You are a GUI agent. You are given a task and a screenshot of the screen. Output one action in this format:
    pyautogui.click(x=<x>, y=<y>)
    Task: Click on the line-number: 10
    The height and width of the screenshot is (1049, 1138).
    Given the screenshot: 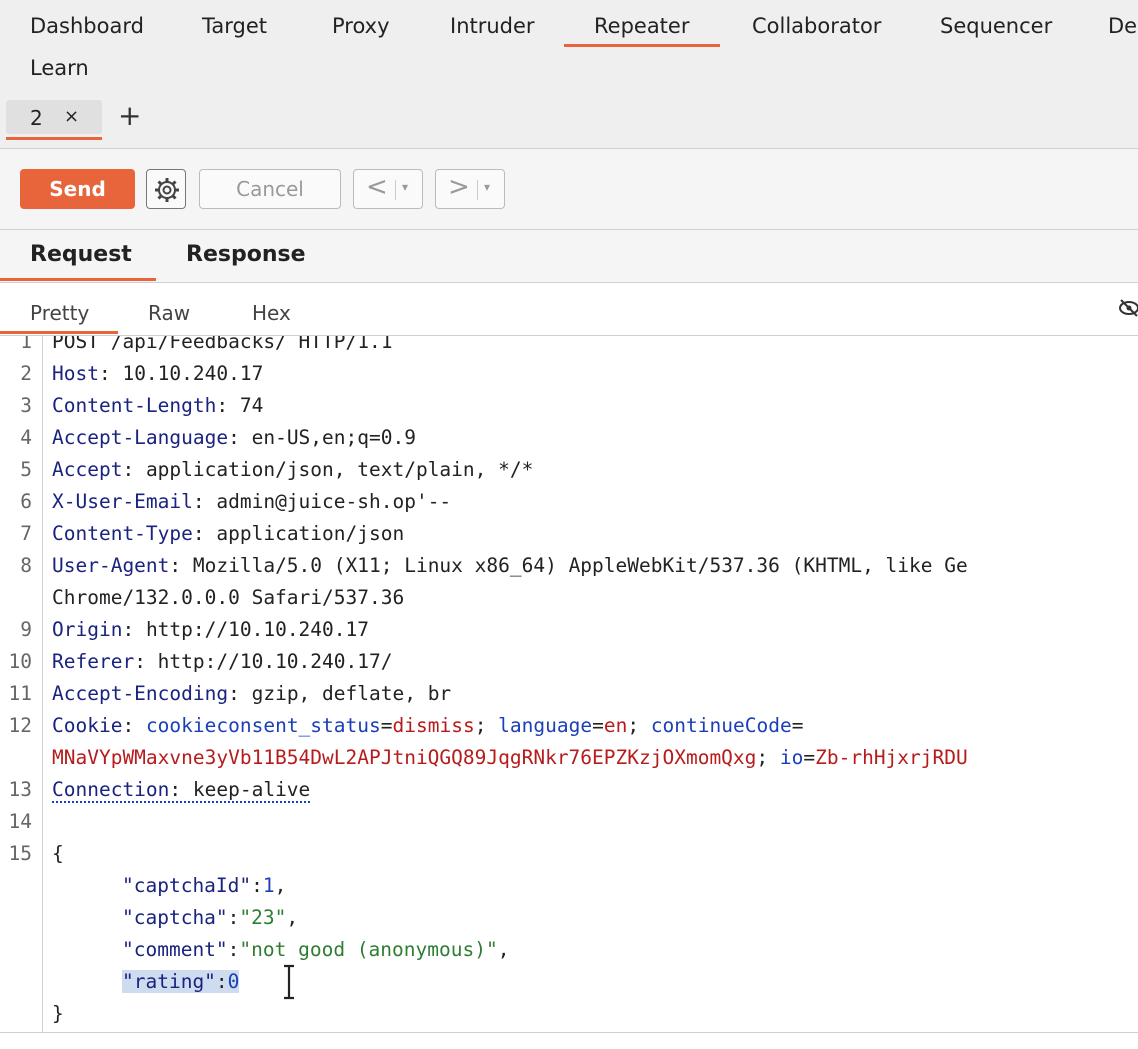 What is the action you would take?
    pyautogui.click(x=16, y=661)
    